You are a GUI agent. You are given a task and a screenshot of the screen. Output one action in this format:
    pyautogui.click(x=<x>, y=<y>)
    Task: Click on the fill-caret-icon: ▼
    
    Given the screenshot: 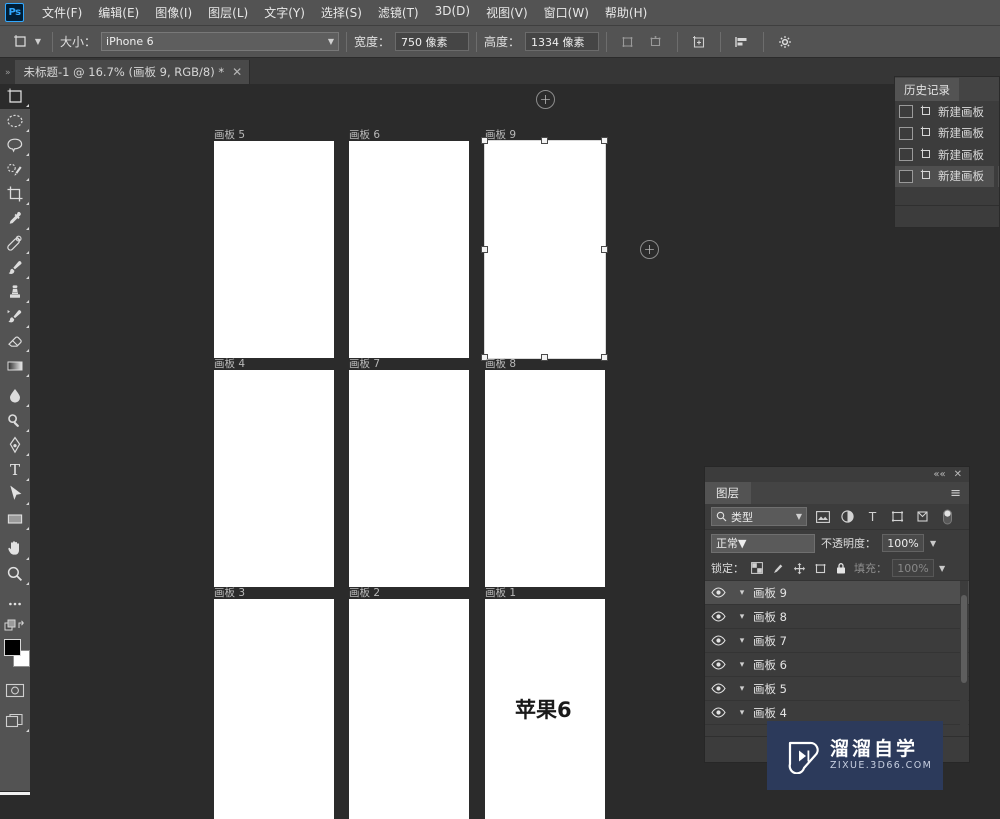 What is the action you would take?
    pyautogui.click(x=942, y=568)
    